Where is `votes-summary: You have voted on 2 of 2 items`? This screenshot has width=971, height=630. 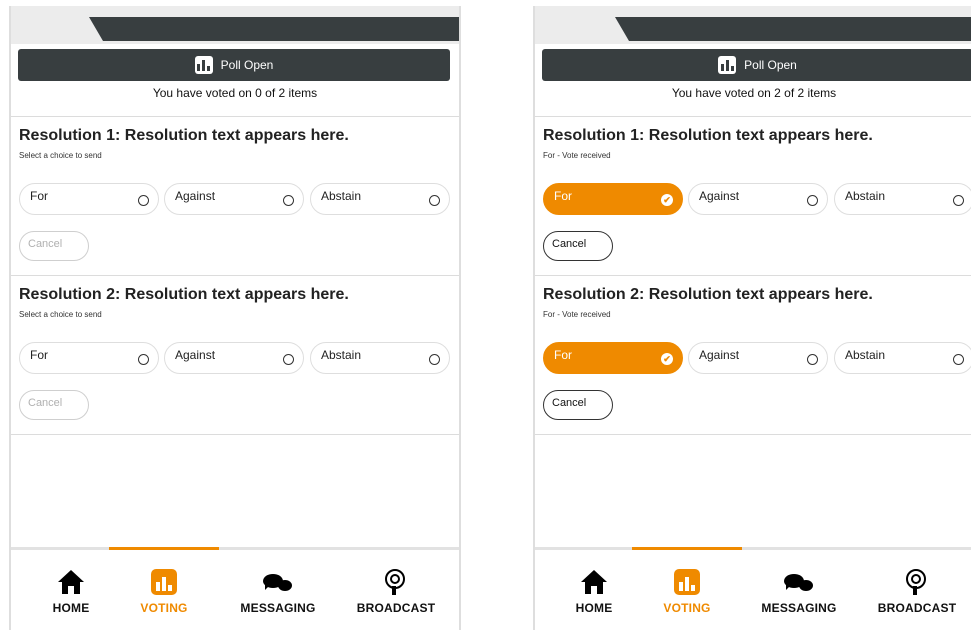
votes-summary: You have voted on 2 of 2 items is located at coordinates (754, 93).